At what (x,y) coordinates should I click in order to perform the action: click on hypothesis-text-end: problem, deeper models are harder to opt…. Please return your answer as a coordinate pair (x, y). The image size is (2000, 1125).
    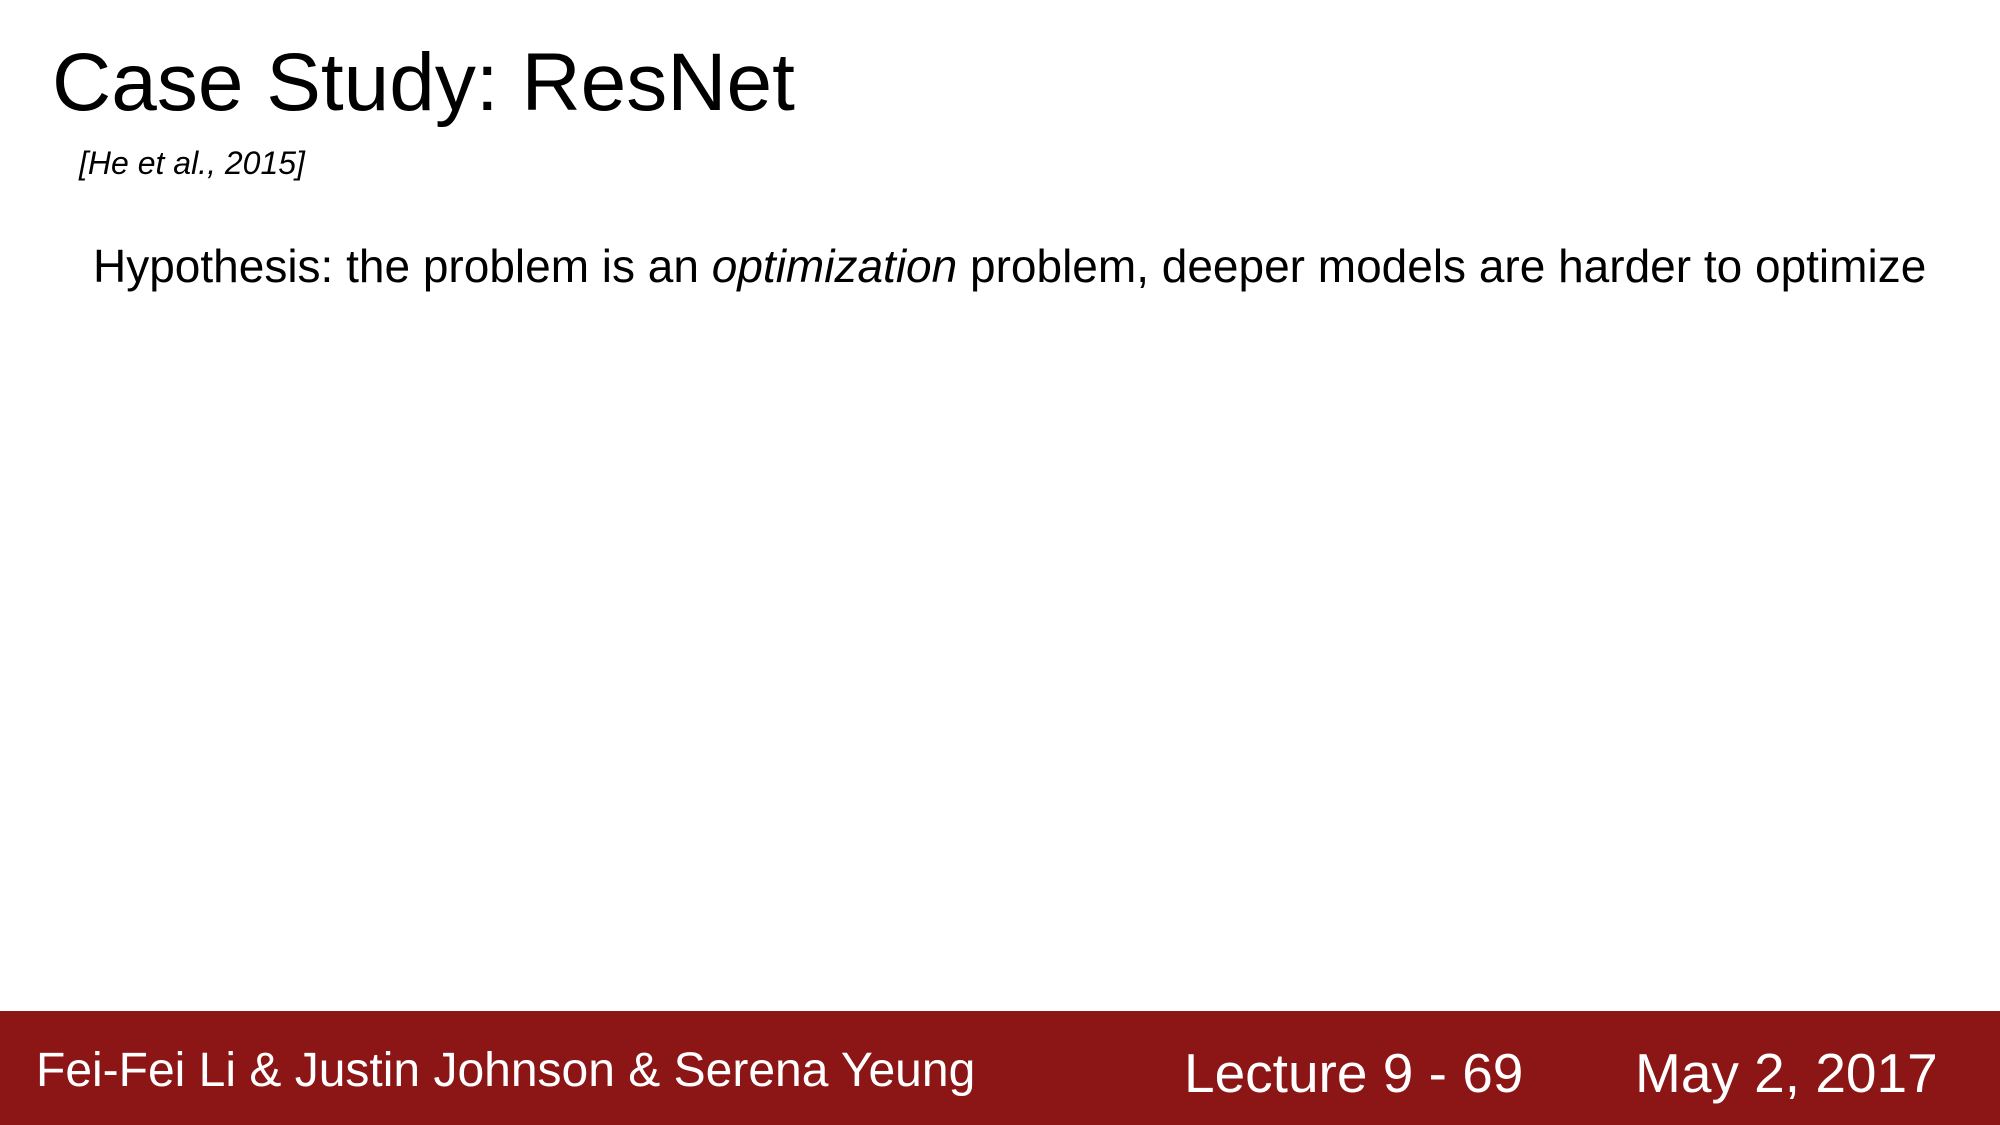
    Looking at the image, I should click on (1442, 266).